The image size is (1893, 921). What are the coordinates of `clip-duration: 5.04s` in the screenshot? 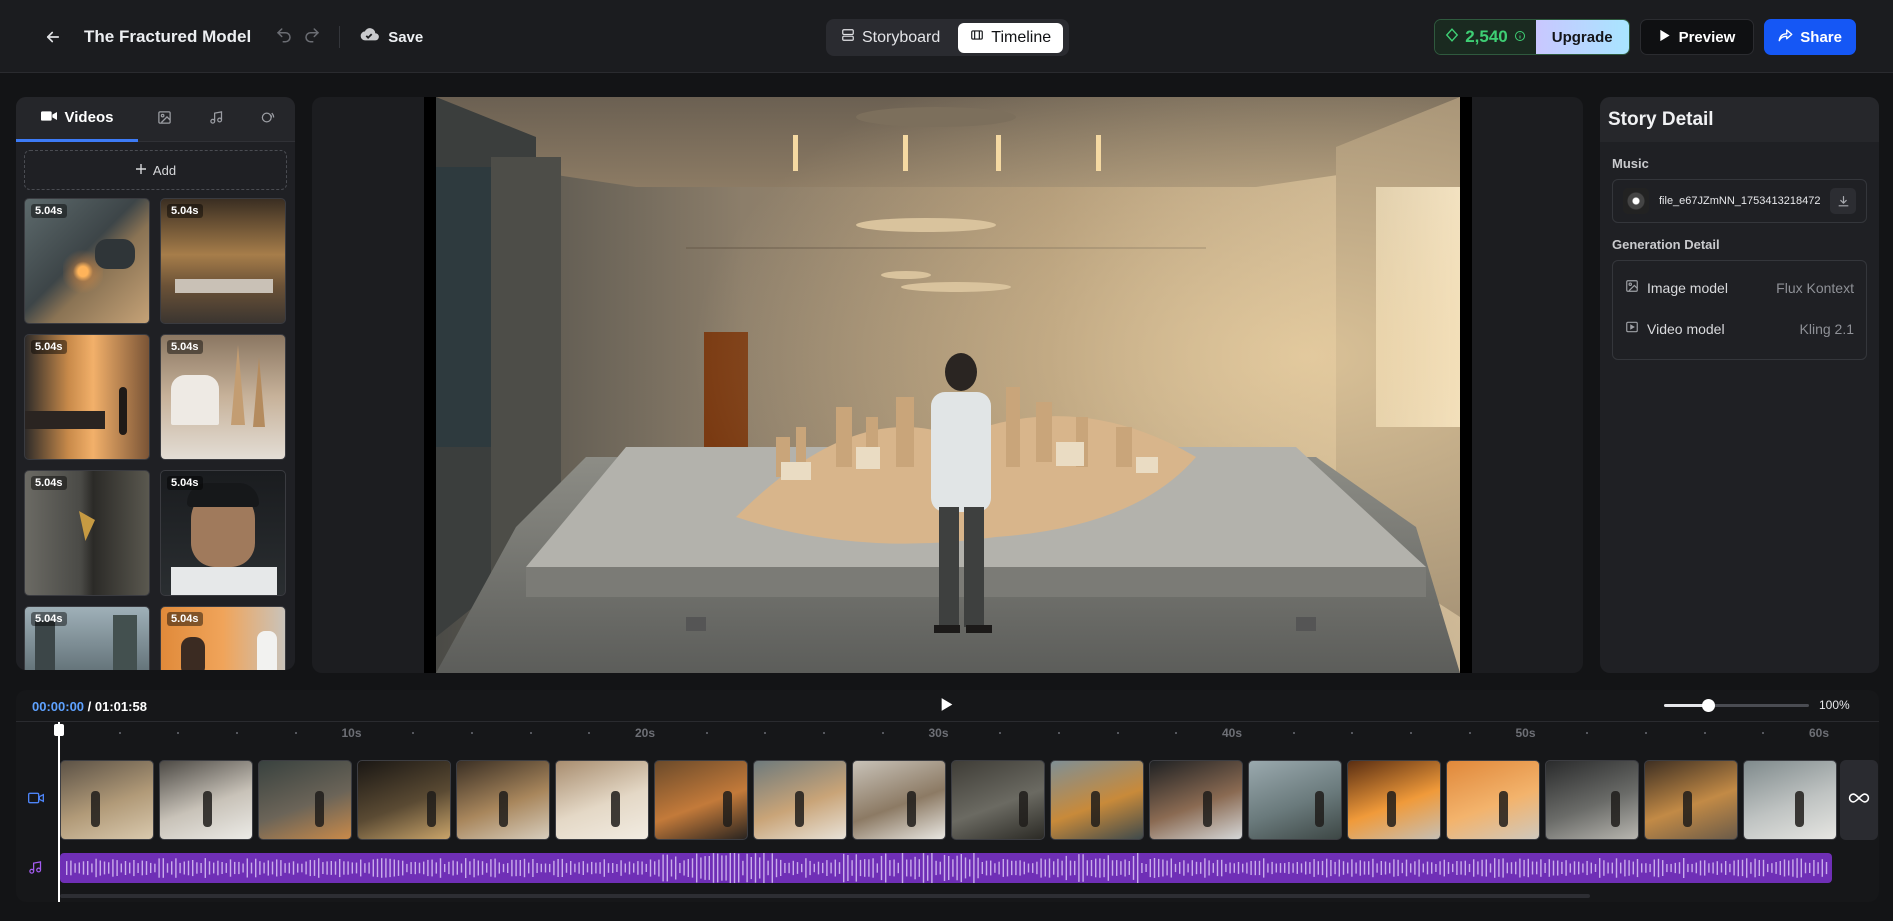 It's located at (185, 211).